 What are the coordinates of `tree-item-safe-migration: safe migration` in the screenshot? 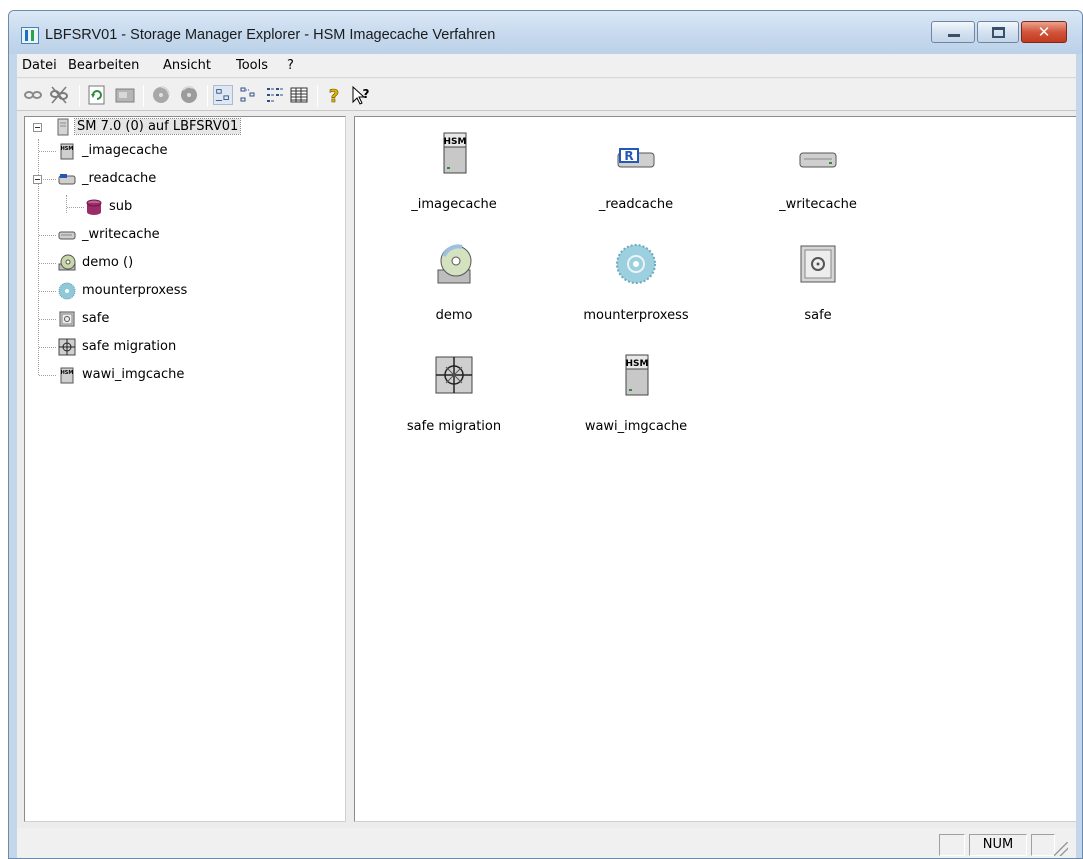 It's located at (175, 347).